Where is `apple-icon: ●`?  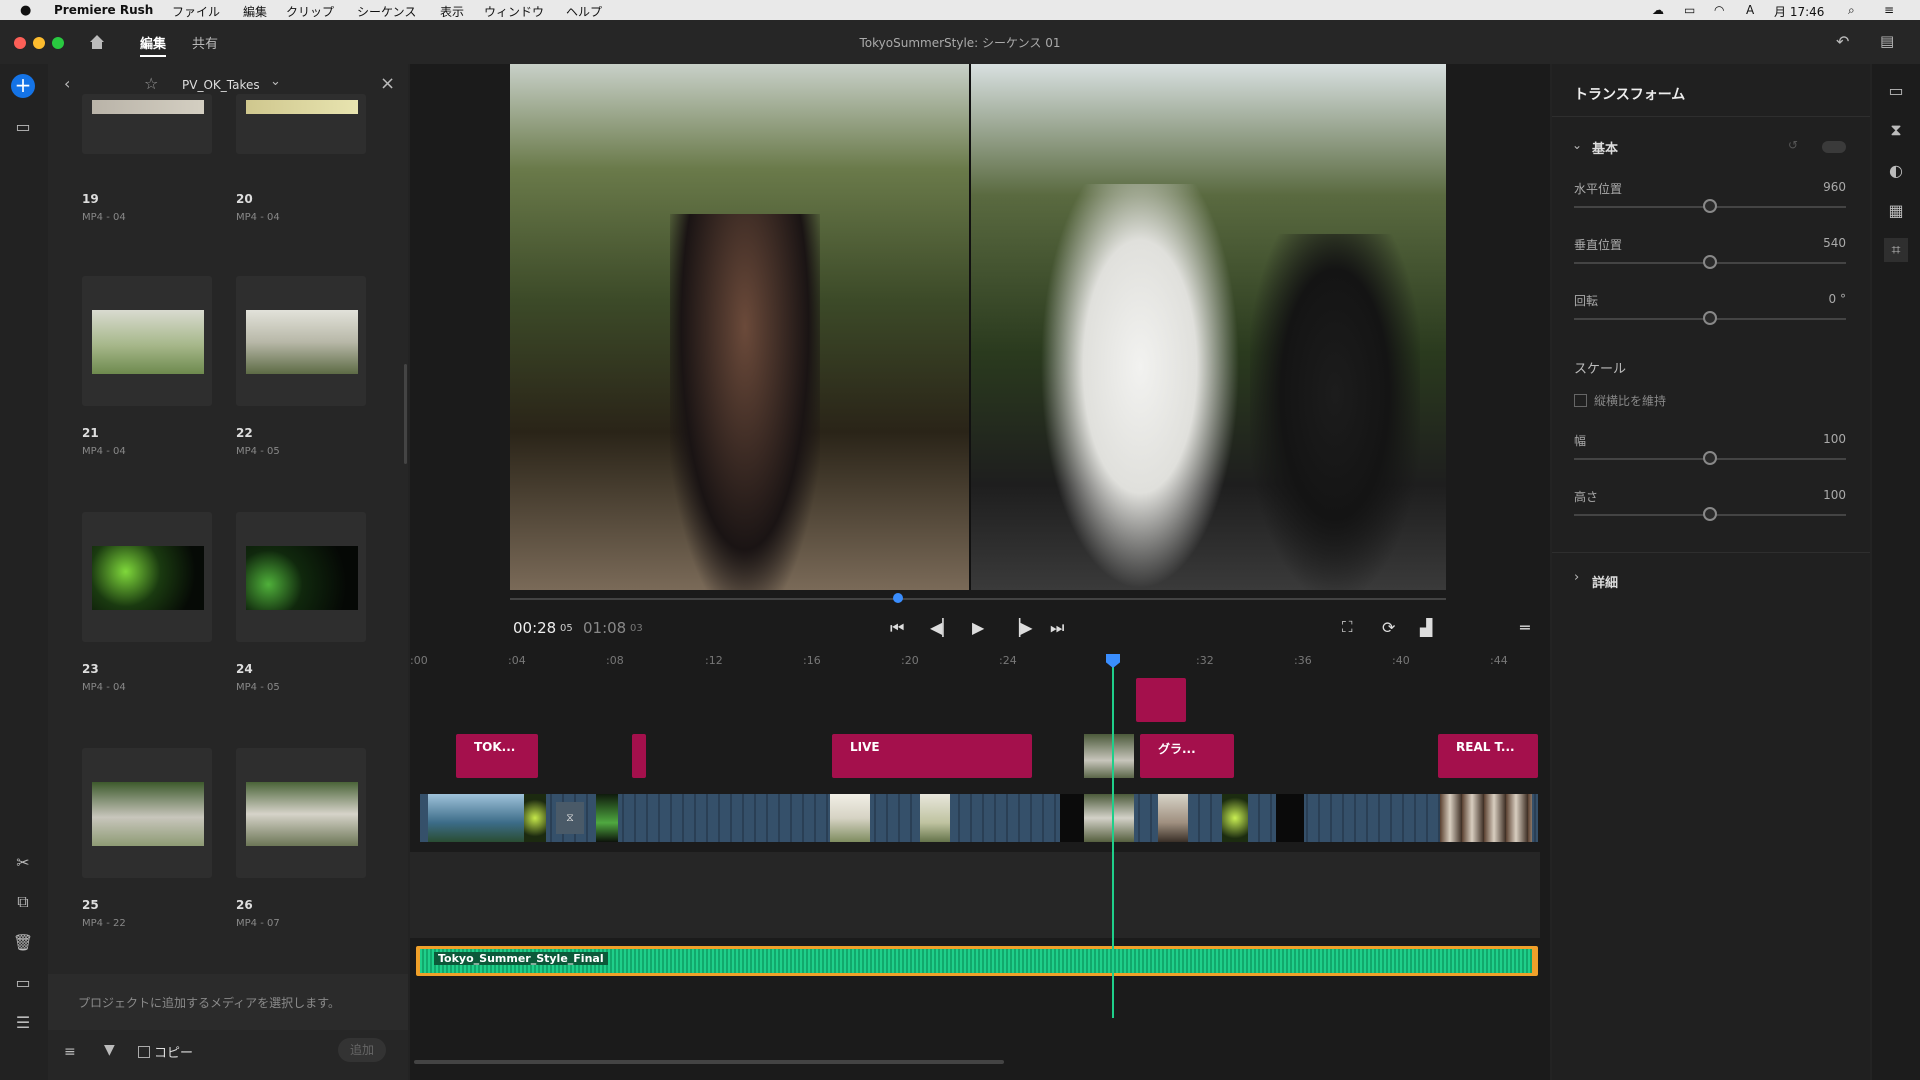 apple-icon: ● is located at coordinates (25, 10).